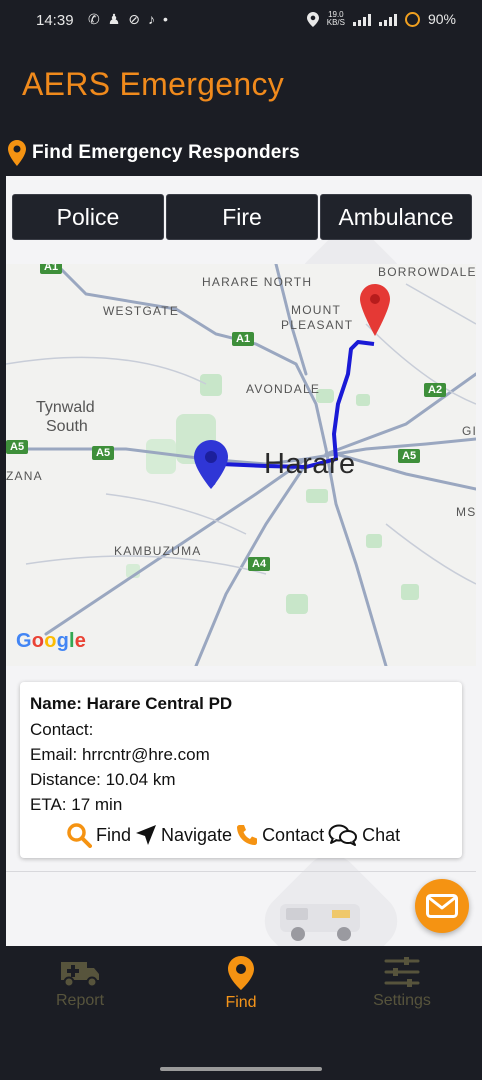 The height and width of the screenshot is (1080, 482). I want to click on message-fab-button, so click(442, 906).